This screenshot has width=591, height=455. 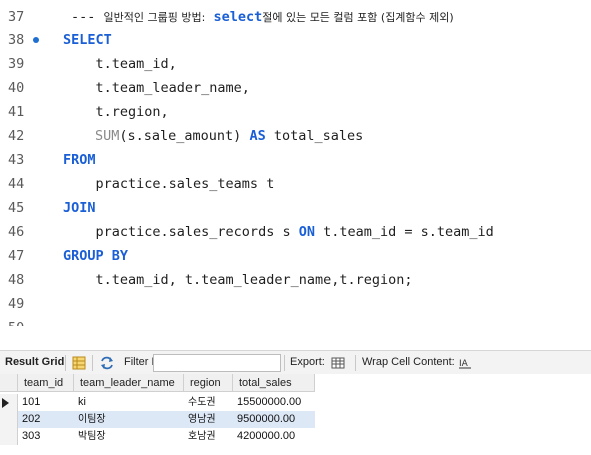 I want to click on statement-marker-icon, so click(x=36, y=40).